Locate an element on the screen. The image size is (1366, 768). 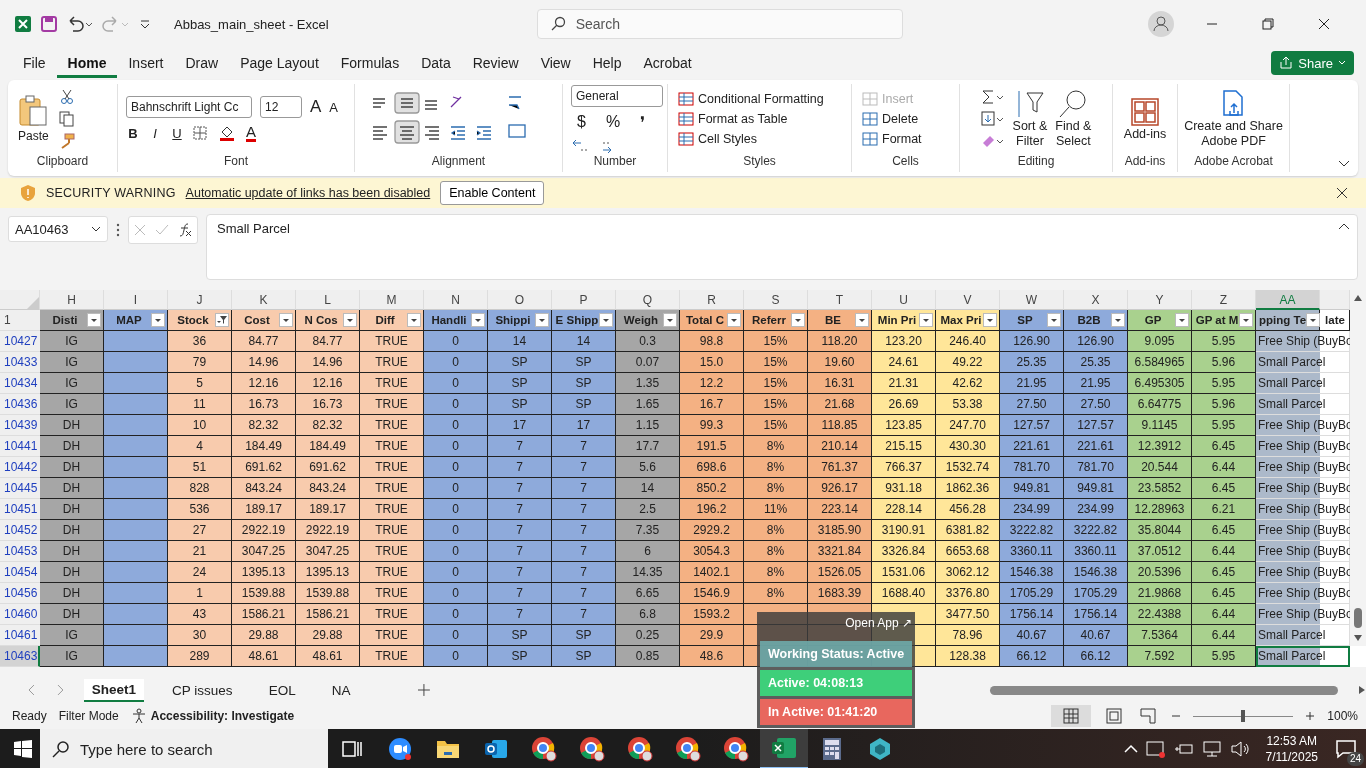
accessibility-status: Accessibility: Investigate is located at coordinates (222, 716).